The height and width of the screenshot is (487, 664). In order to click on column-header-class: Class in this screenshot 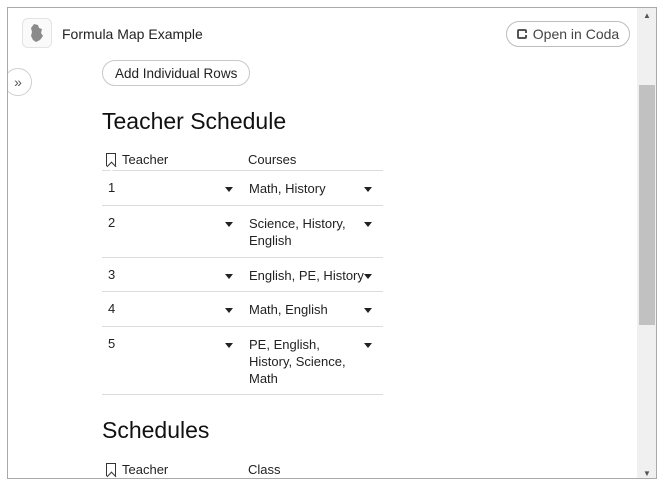, I will do `click(264, 469)`.